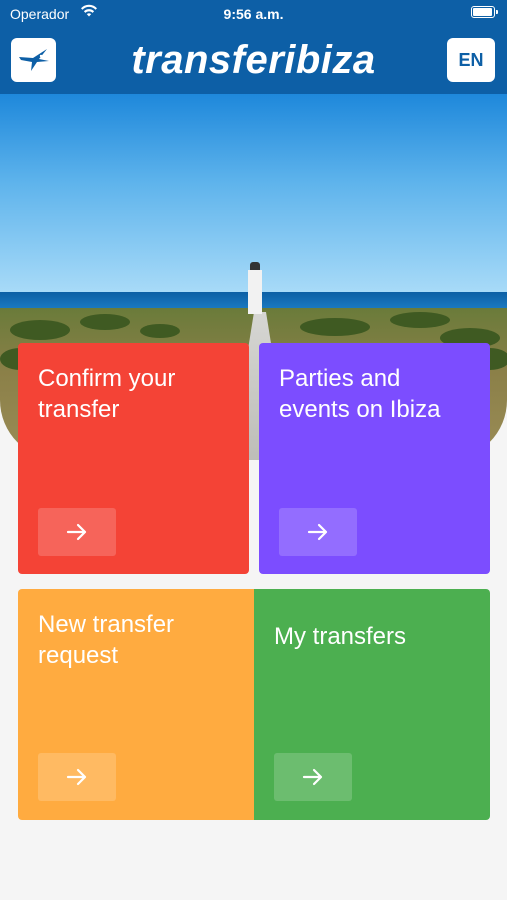 The height and width of the screenshot is (900, 507). I want to click on clock: 9:56 a.m., so click(253, 14).